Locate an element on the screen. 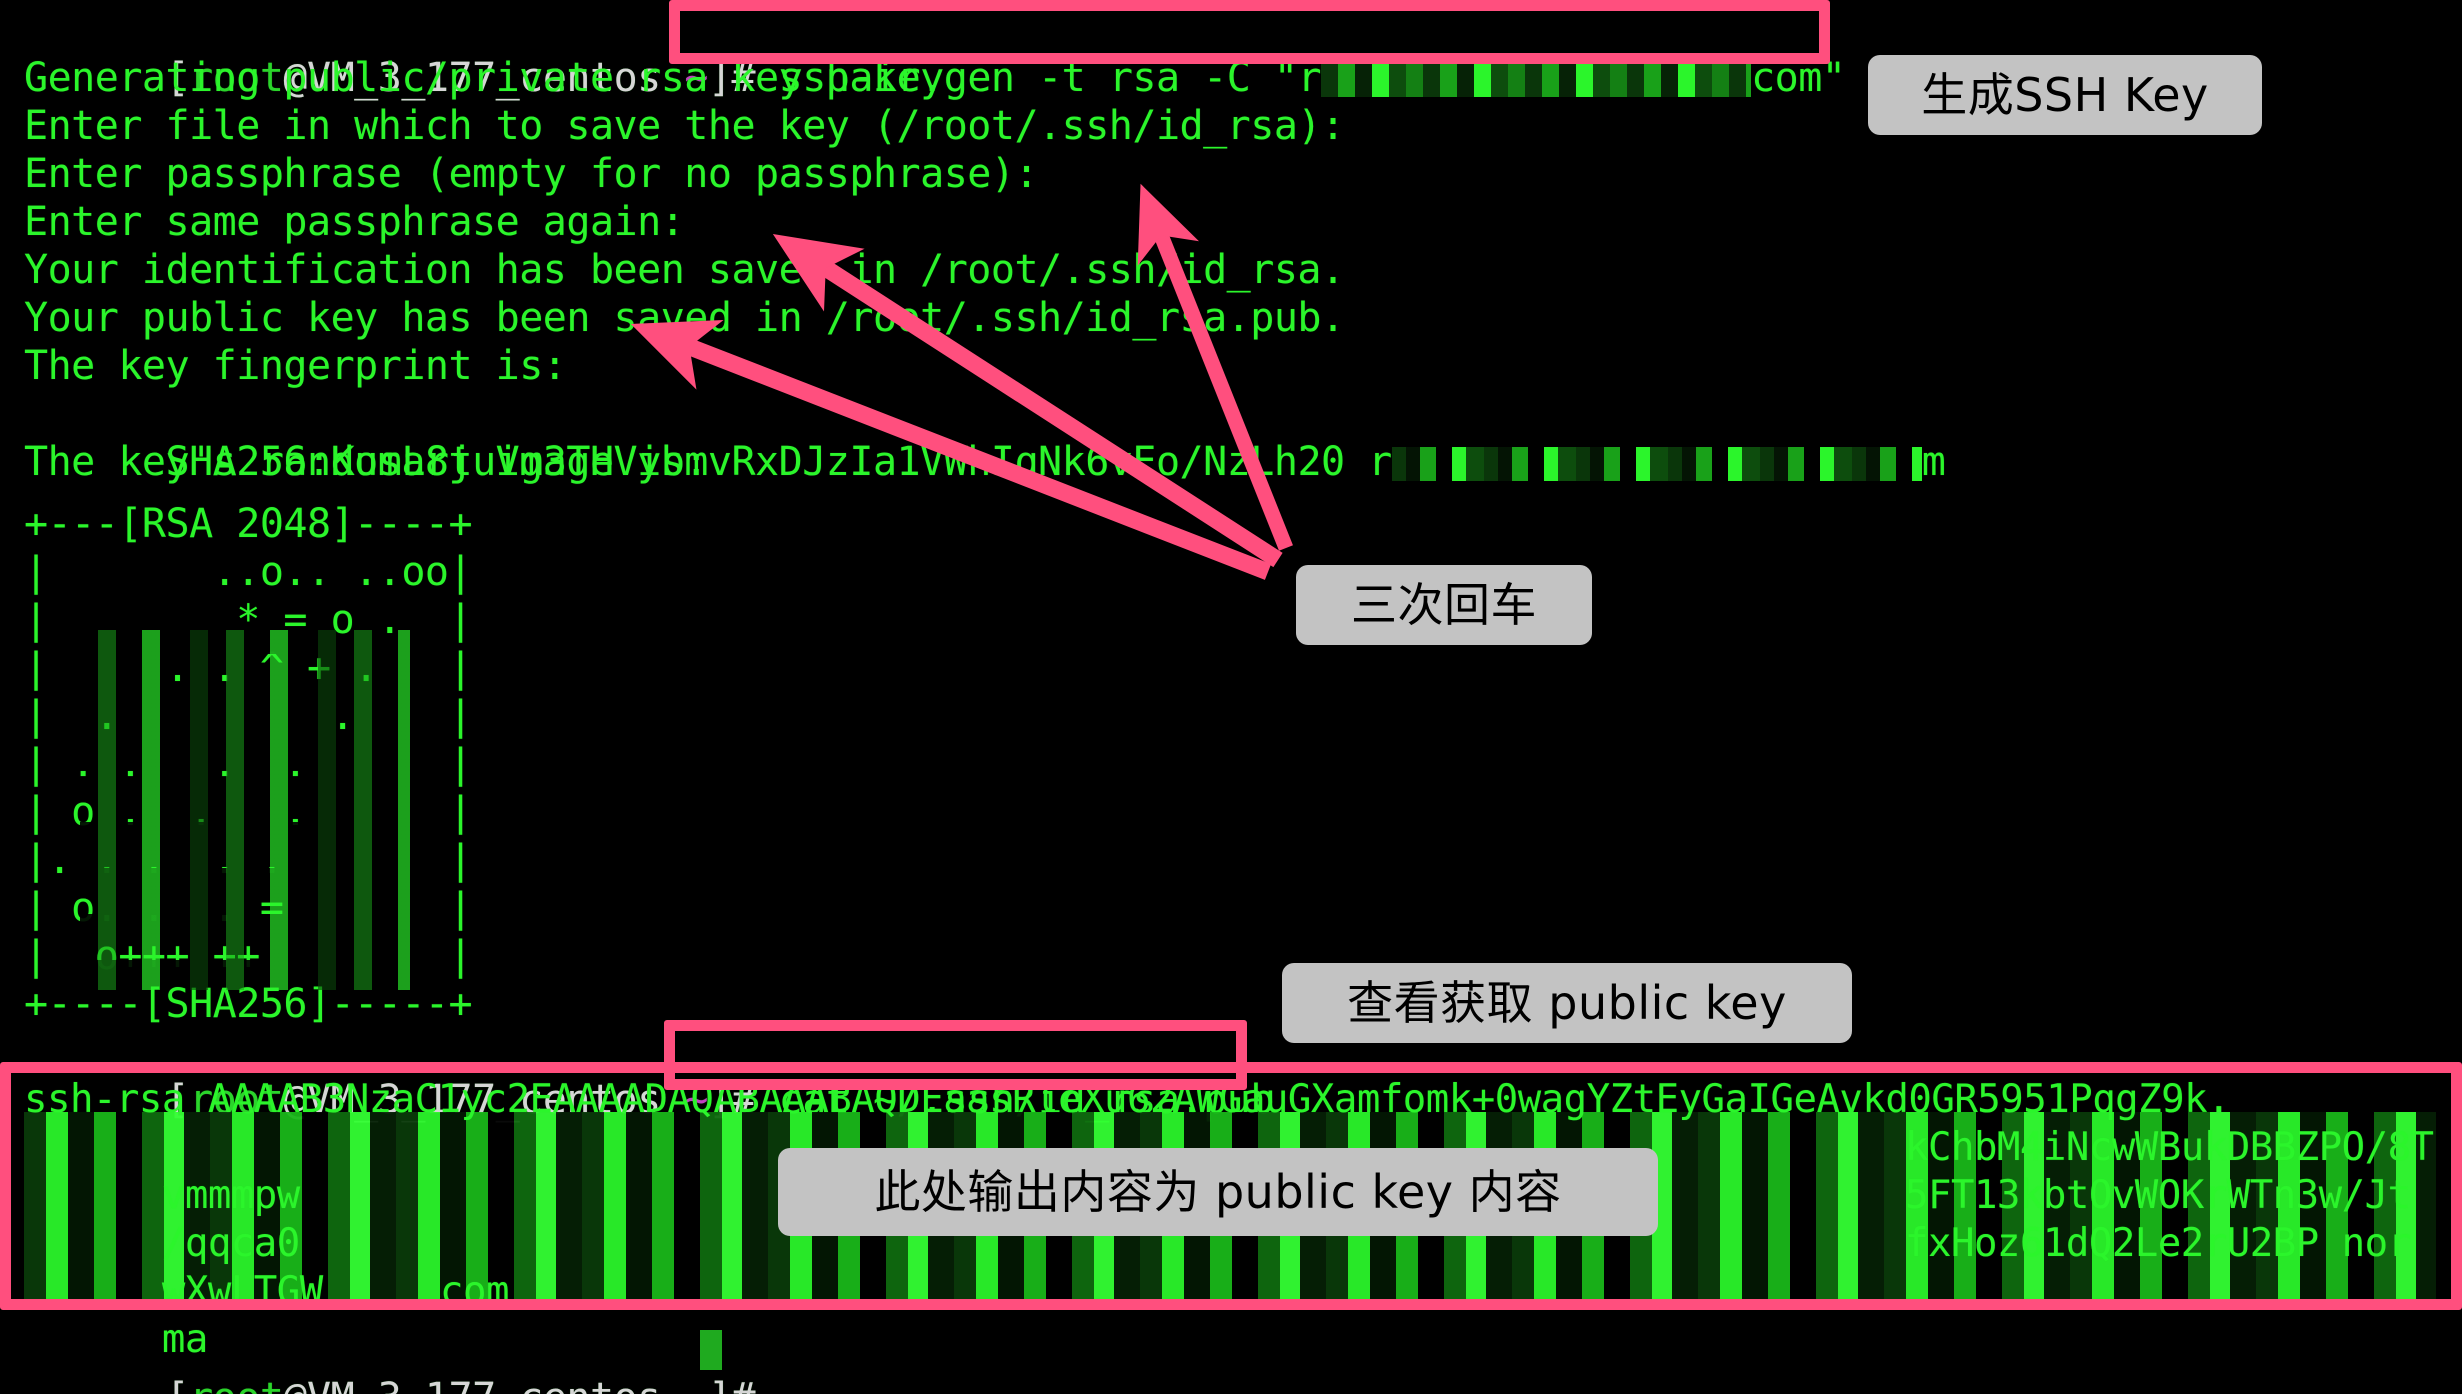 Image resolution: width=2462 pixels, height=1394 pixels. arrow-to-same-passphrase is located at coordinates (951, 449).